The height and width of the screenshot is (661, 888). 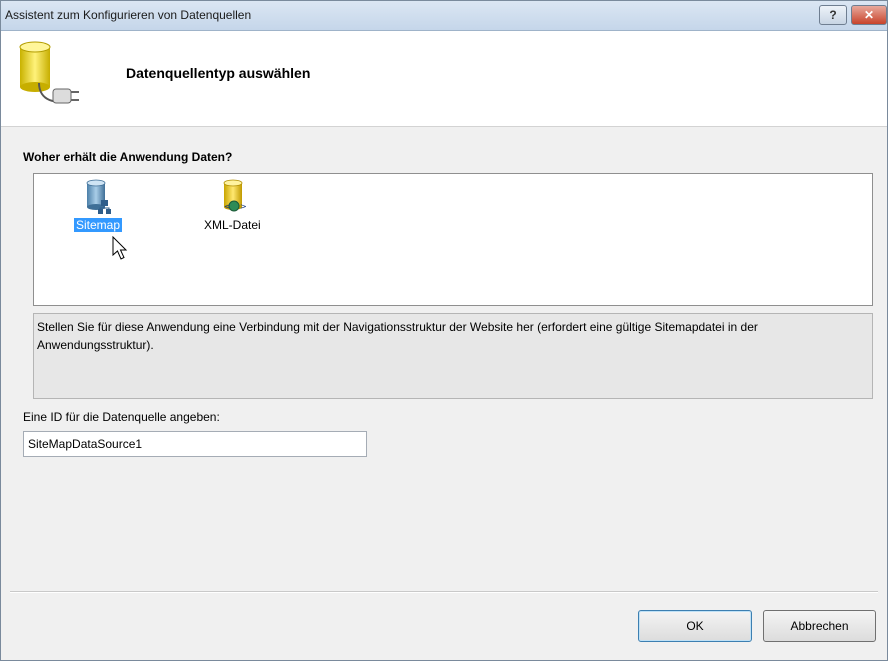 What do you see at coordinates (232, 225) in the screenshot?
I see `source-item-label: XML-Datei` at bounding box center [232, 225].